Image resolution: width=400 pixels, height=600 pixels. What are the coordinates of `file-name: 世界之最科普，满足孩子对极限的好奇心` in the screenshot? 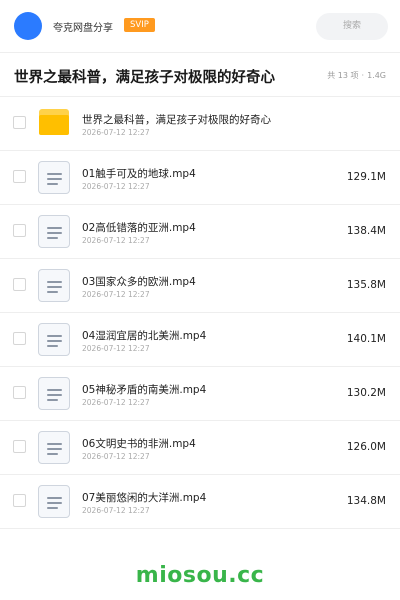 It's located at (176, 120).